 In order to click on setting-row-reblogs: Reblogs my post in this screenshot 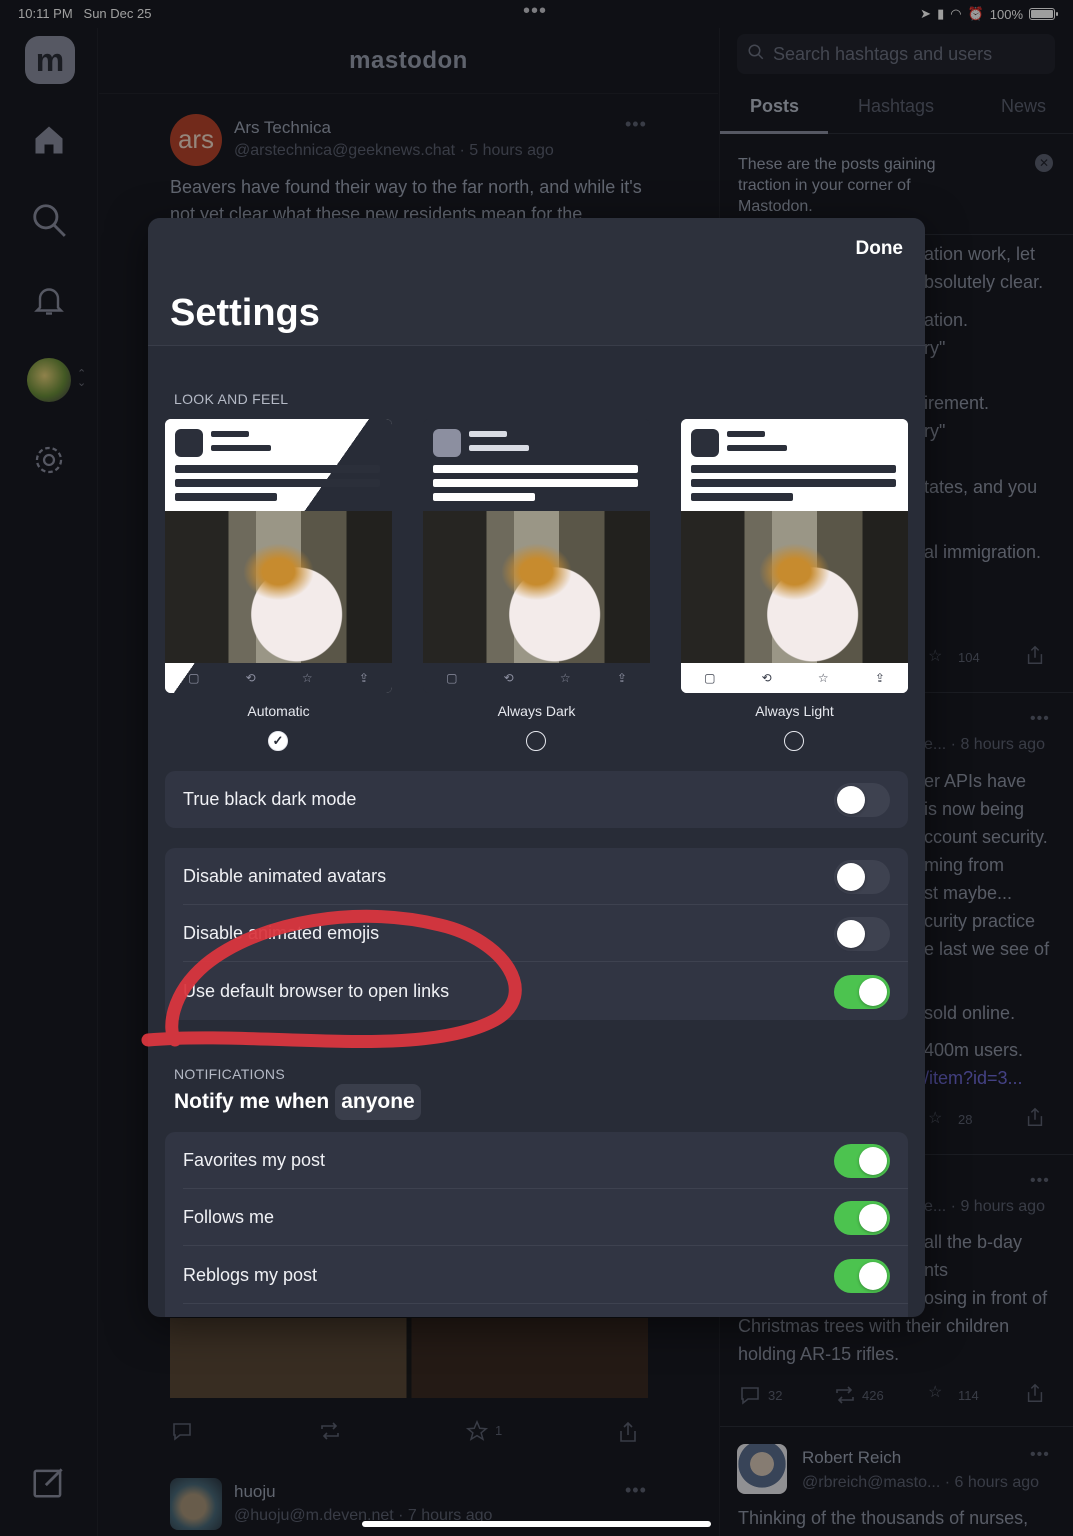, I will do `click(536, 1275)`.